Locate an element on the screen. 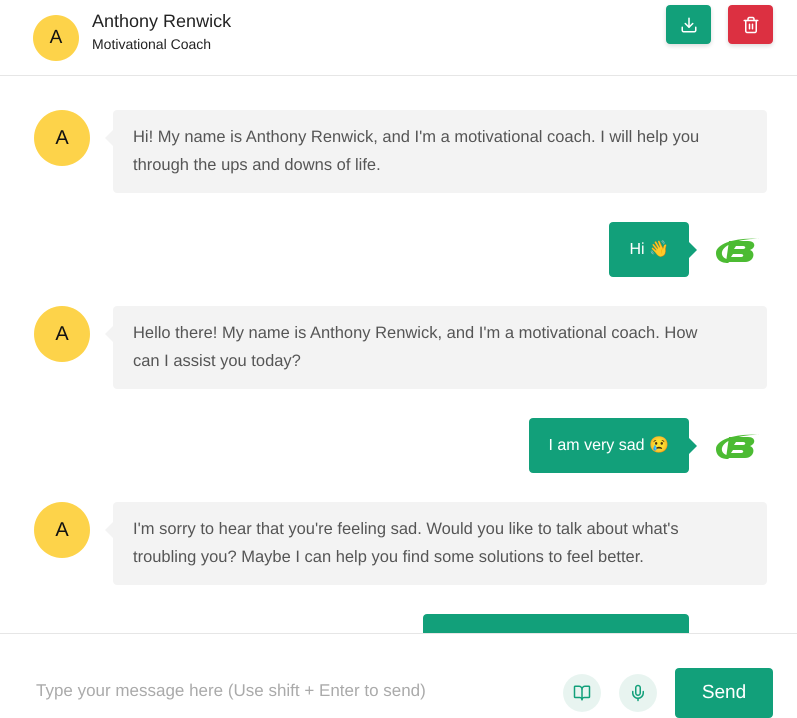 This screenshot has height=718, width=797. download-icon is located at coordinates (689, 25).